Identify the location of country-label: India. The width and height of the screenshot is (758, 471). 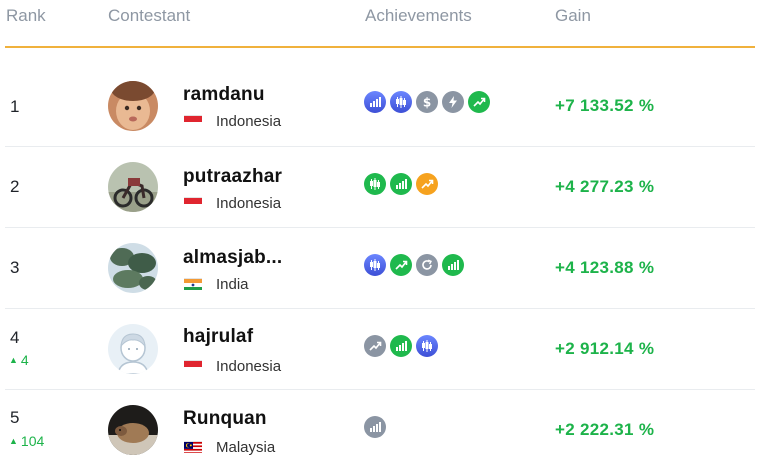
(232, 284).